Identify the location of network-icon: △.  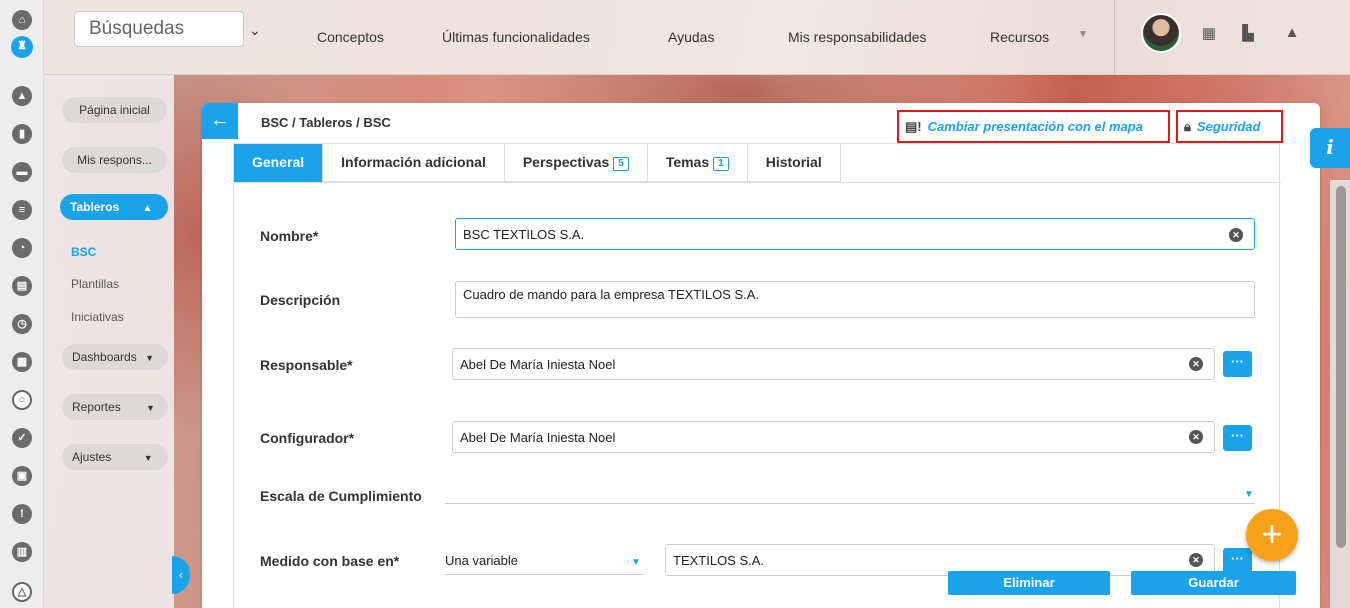
(22, 592).